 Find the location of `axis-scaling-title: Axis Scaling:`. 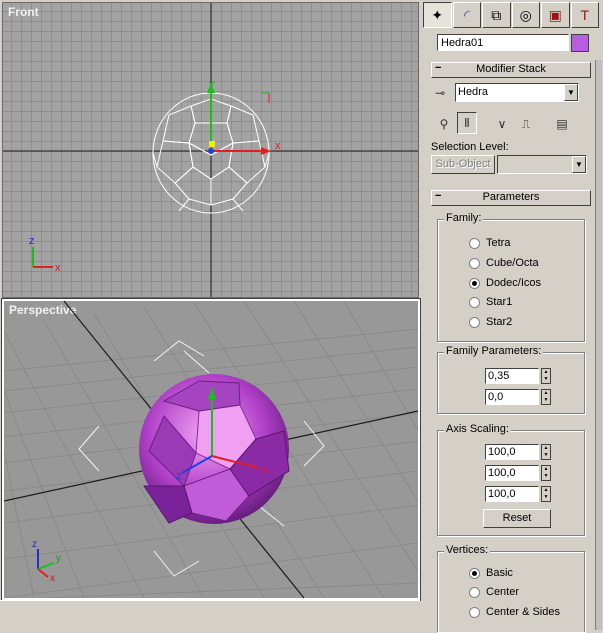

axis-scaling-title: Axis Scaling: is located at coordinates (477, 429).